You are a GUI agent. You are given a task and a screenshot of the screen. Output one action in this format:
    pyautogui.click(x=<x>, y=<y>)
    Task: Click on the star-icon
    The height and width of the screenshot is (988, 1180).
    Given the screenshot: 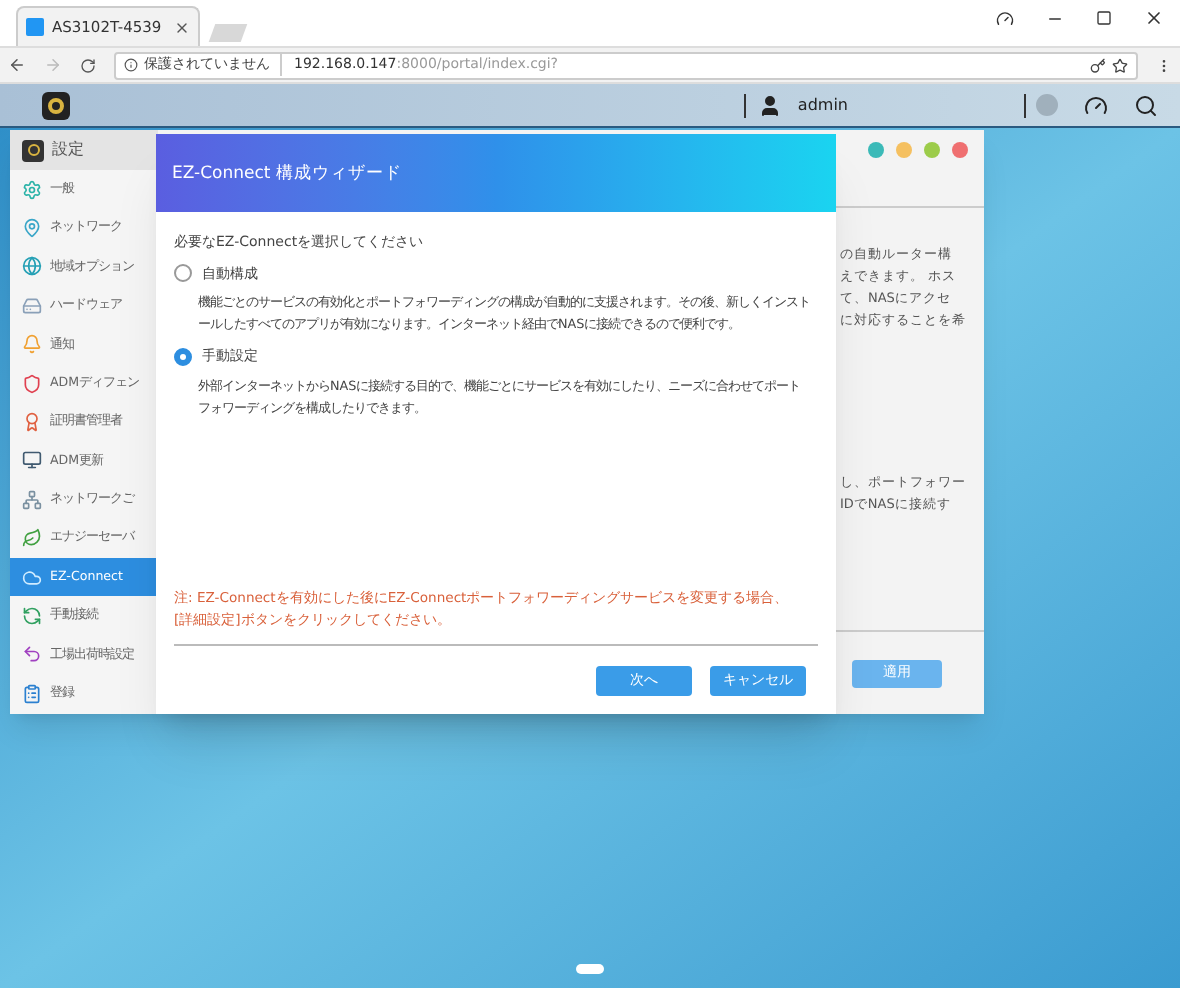 What is the action you would take?
    pyautogui.click(x=1120, y=65)
    